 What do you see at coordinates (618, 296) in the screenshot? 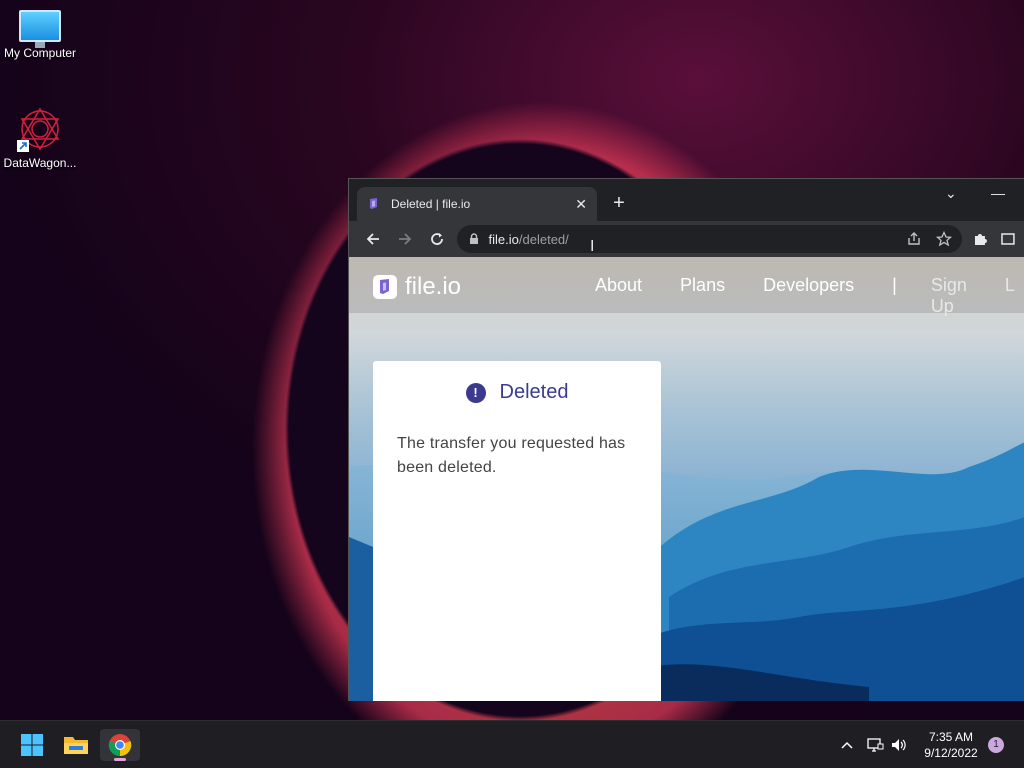
I see `nav-about: About` at bounding box center [618, 296].